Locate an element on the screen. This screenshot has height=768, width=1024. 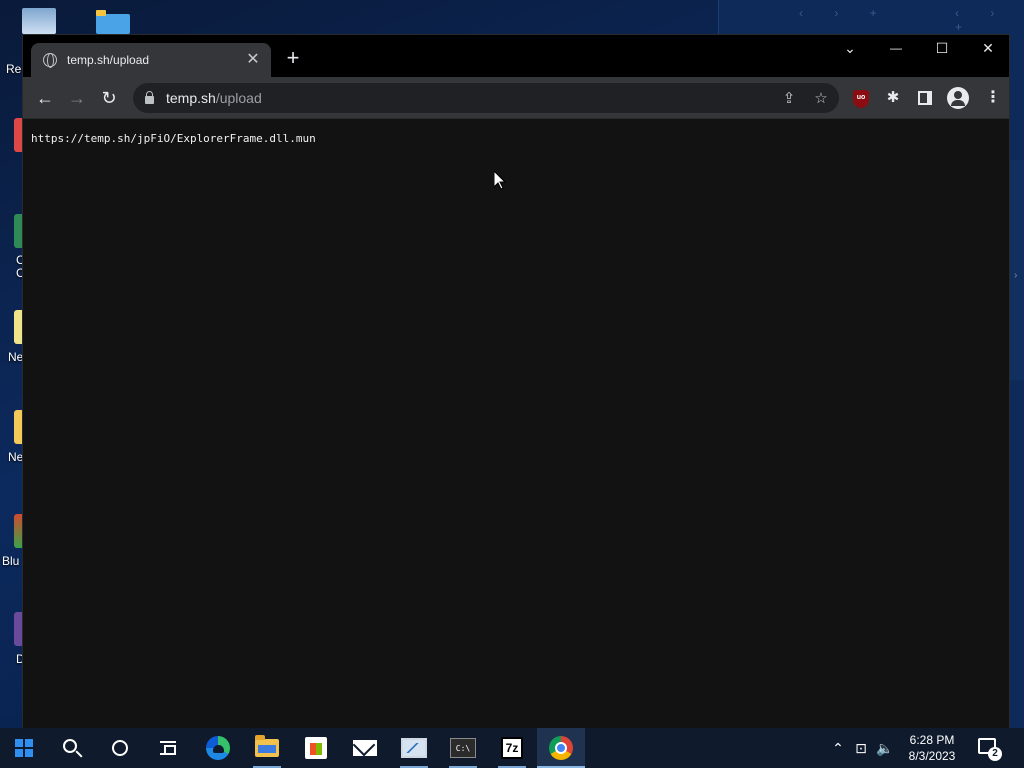
background-window-nav: ‹ › + is located at coordinates (845, 13).